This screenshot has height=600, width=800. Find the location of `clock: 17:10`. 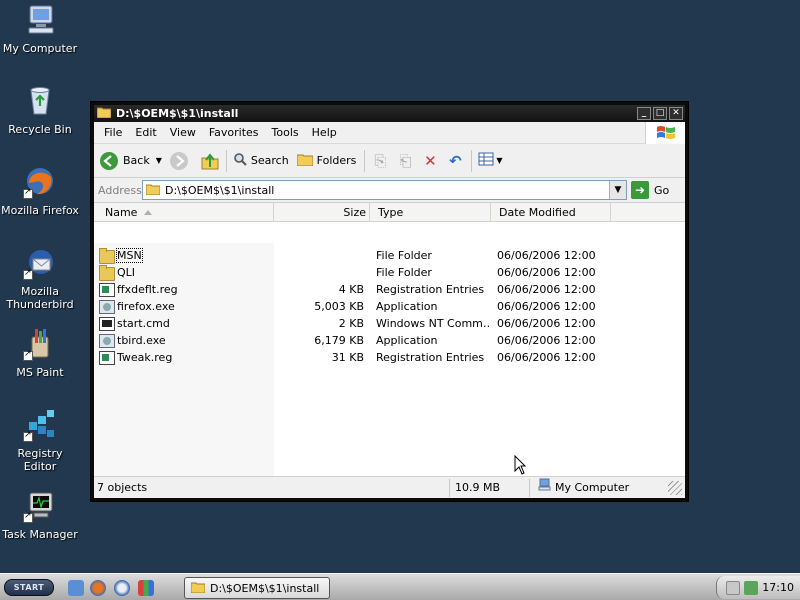

clock: 17:10 is located at coordinates (778, 587).